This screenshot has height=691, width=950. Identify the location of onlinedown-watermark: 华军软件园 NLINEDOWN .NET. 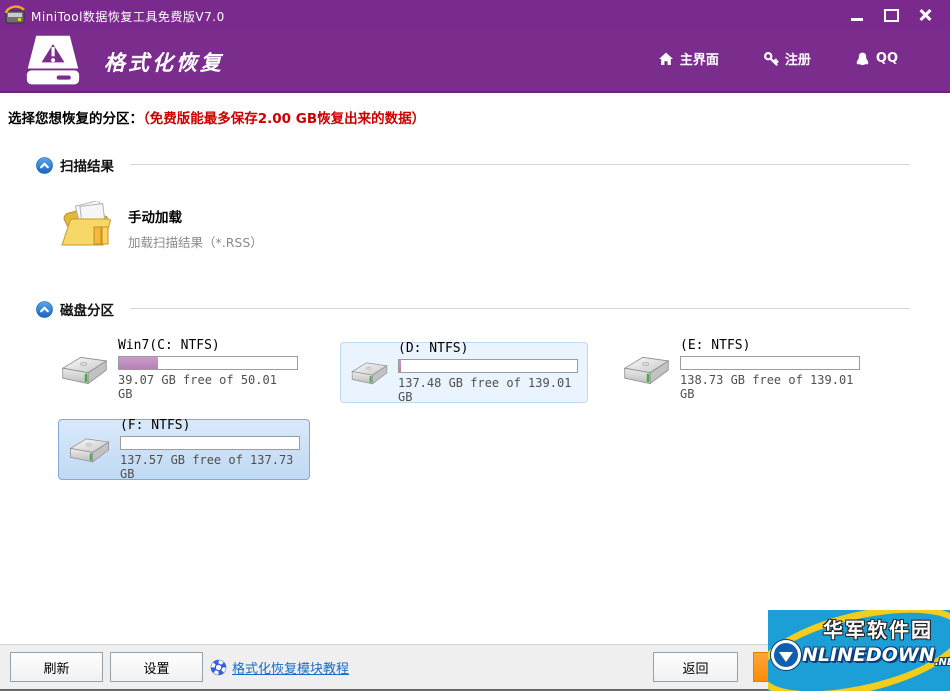
(859, 650).